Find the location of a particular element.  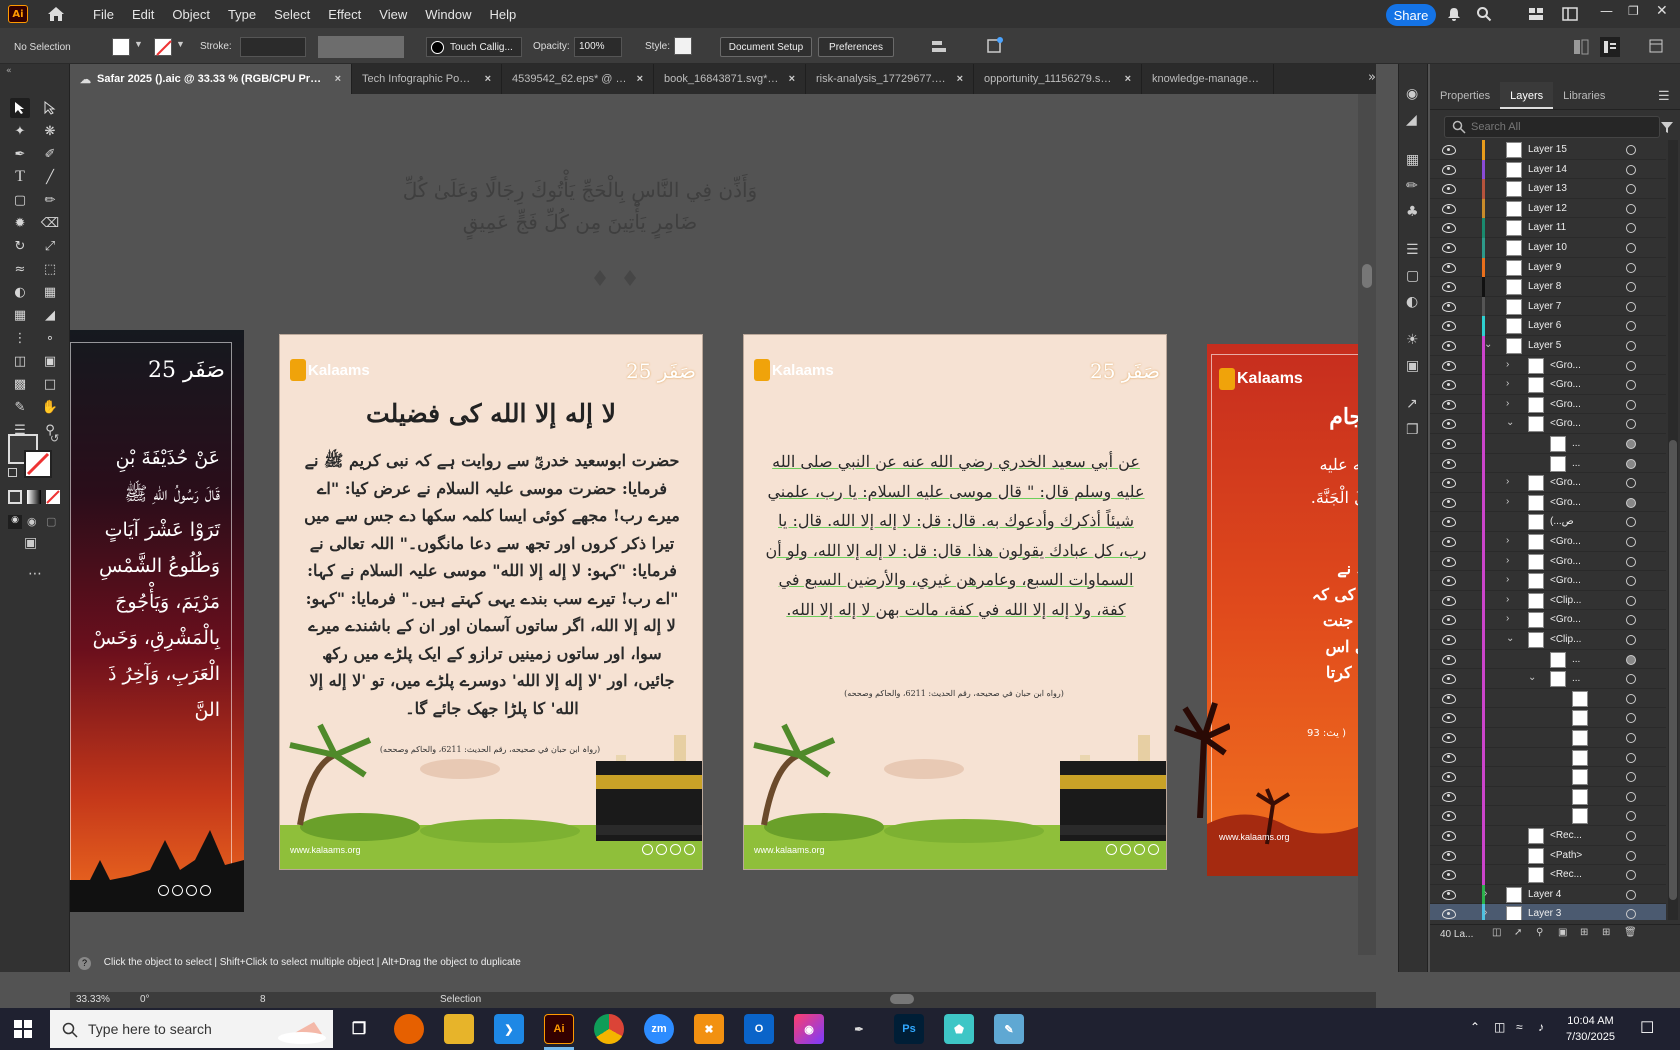

tray-chevron-icon: ⌃ is located at coordinates (1475, 1027).